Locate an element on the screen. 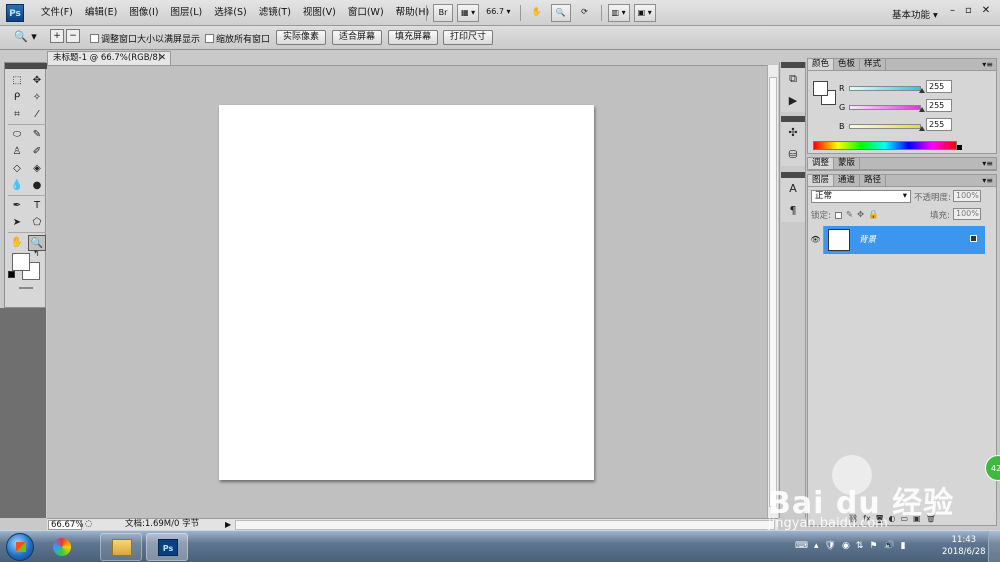 This screenshot has height=562, width=1000. eraser-tool-icon: ◇ is located at coordinates (17, 169).